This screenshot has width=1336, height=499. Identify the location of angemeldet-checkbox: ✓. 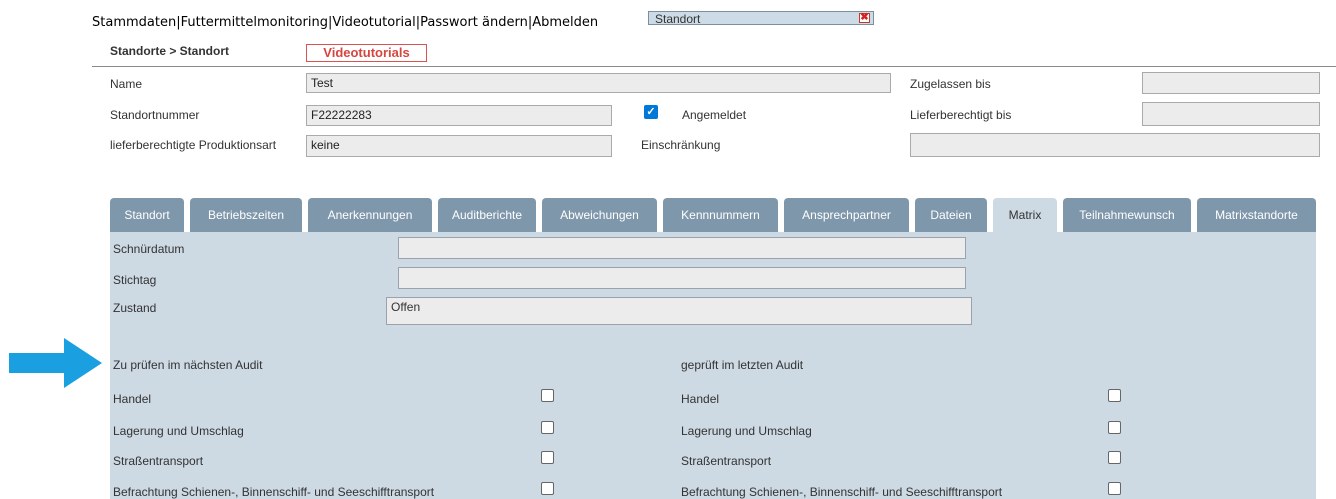
(651, 112).